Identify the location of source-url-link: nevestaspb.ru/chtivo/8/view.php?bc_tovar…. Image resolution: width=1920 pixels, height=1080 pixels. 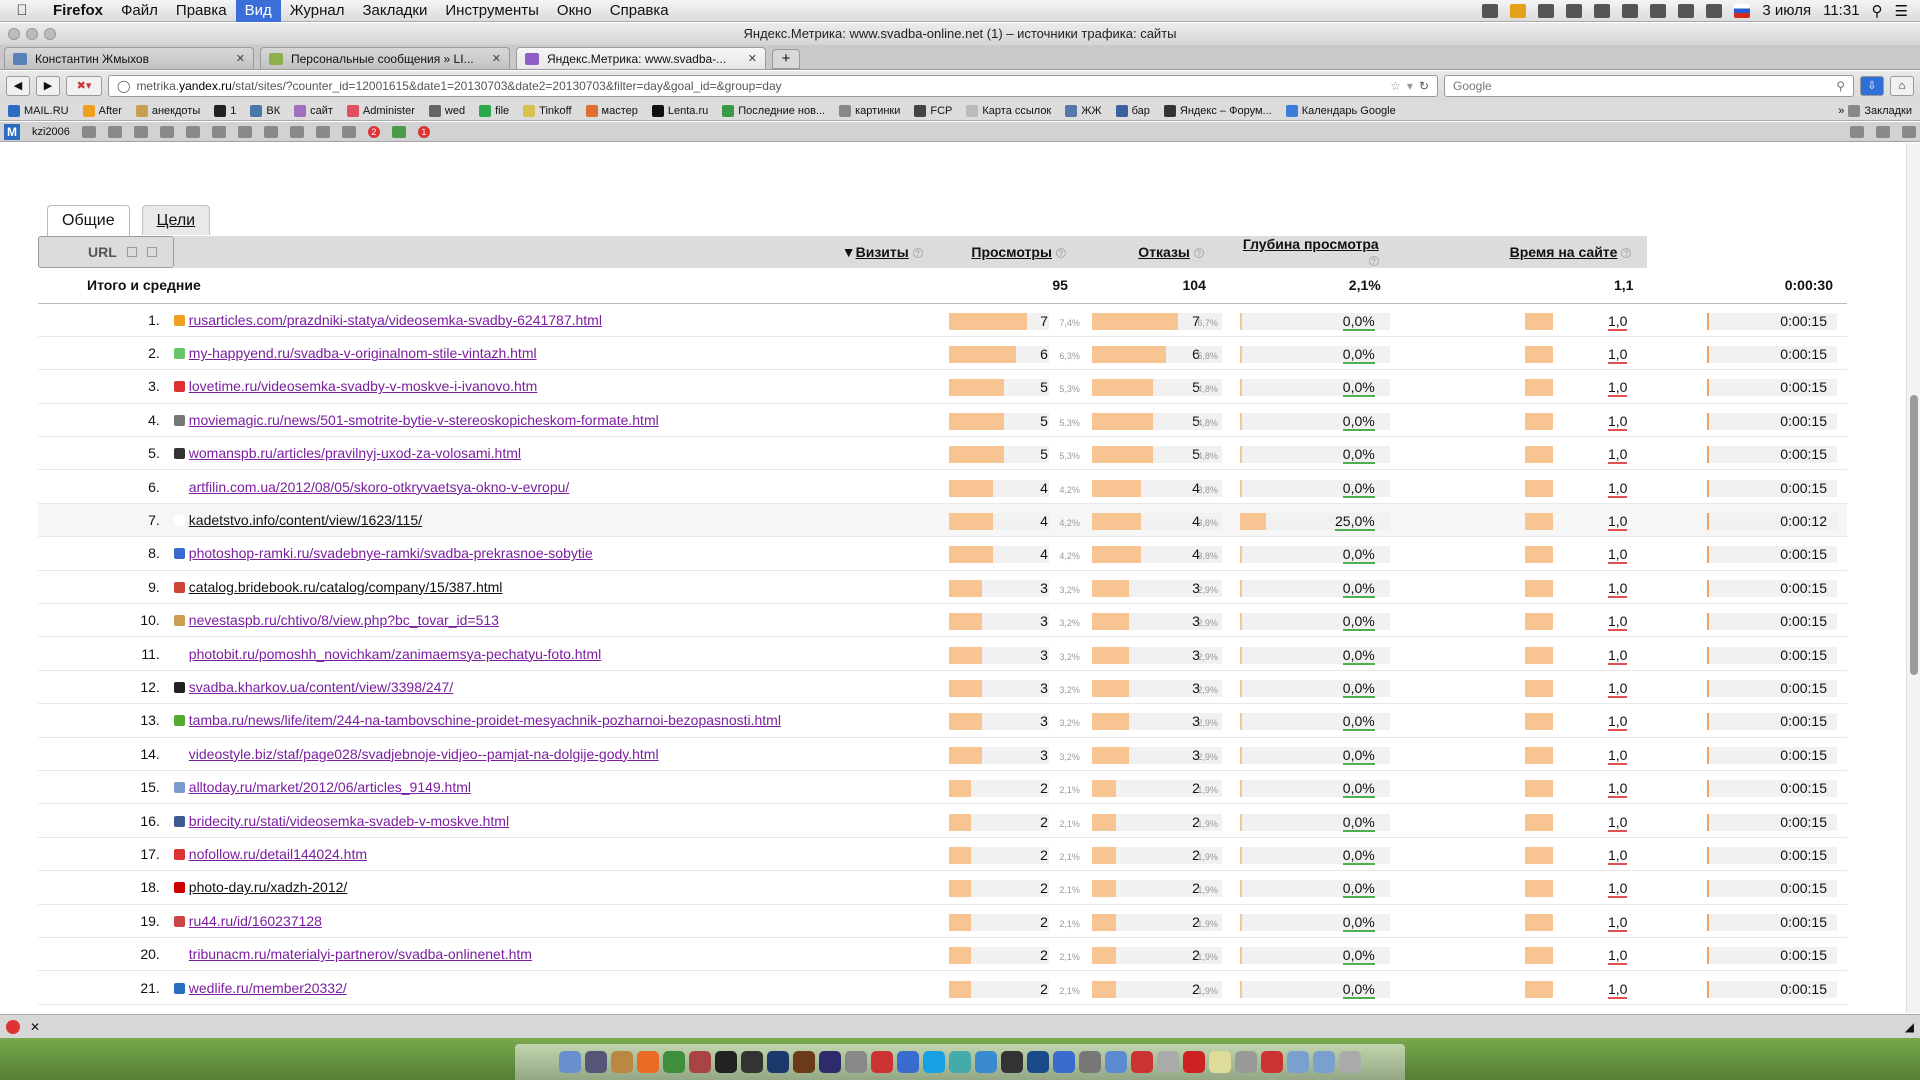
(344, 620).